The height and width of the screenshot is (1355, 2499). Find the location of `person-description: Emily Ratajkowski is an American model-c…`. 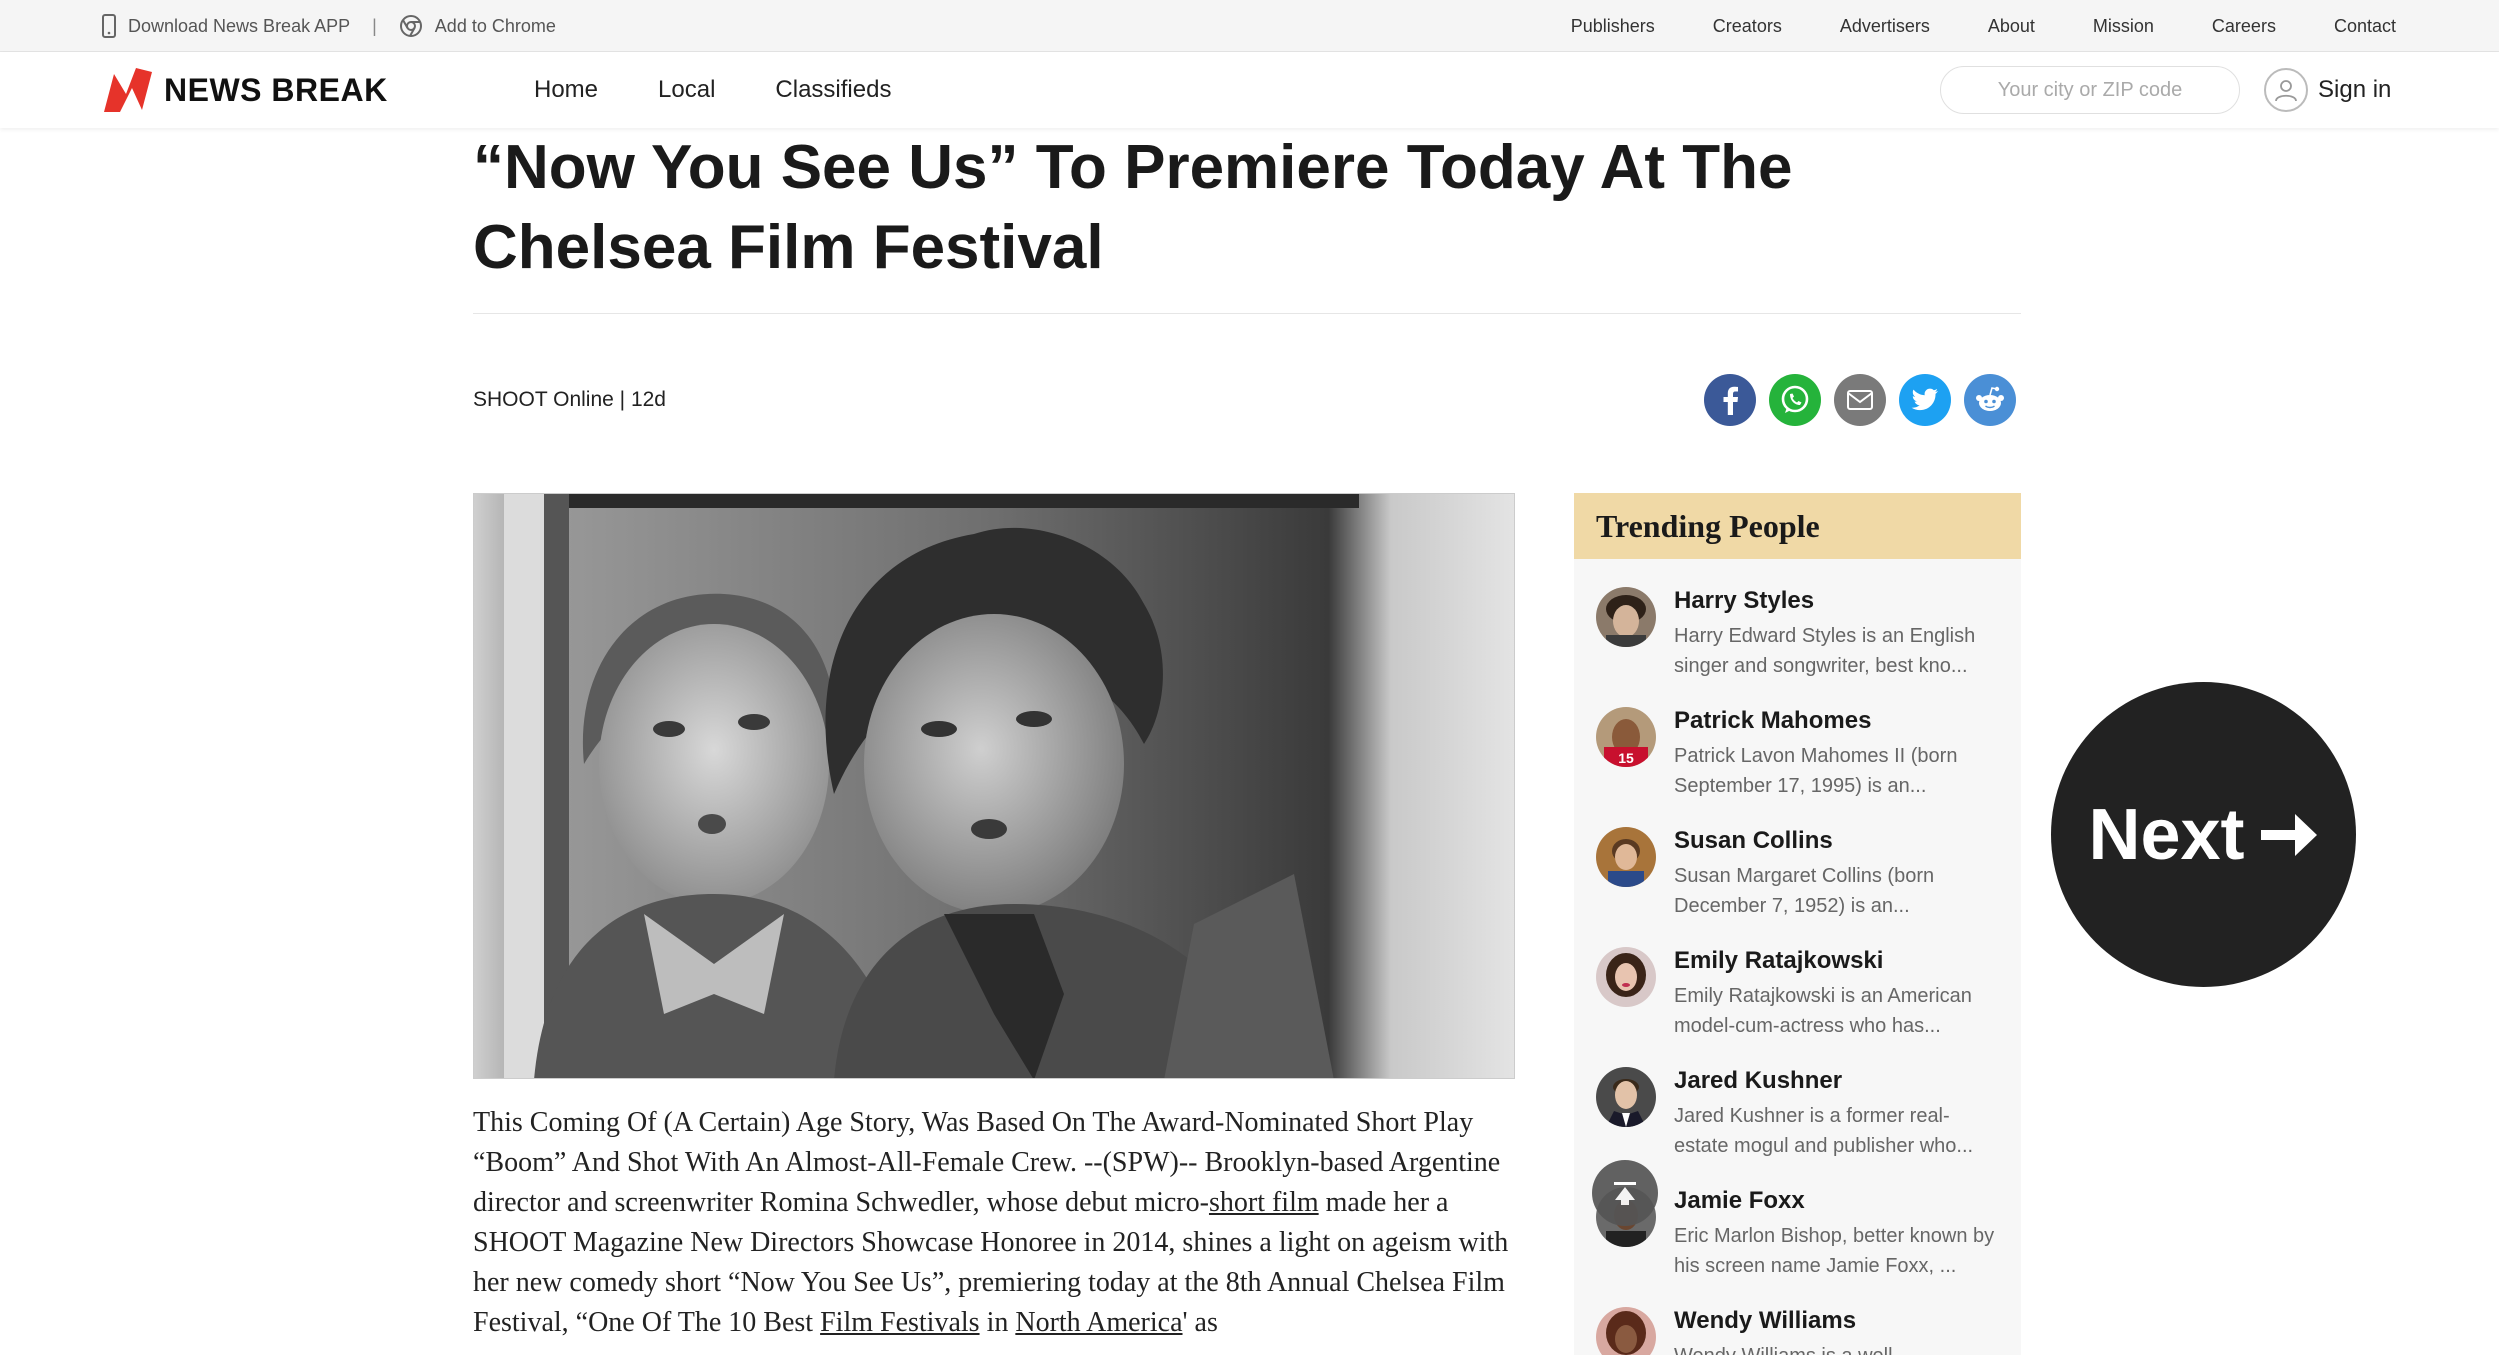

person-description: Emily Ratajkowski is an American model-c… is located at coordinates (1823, 1011).